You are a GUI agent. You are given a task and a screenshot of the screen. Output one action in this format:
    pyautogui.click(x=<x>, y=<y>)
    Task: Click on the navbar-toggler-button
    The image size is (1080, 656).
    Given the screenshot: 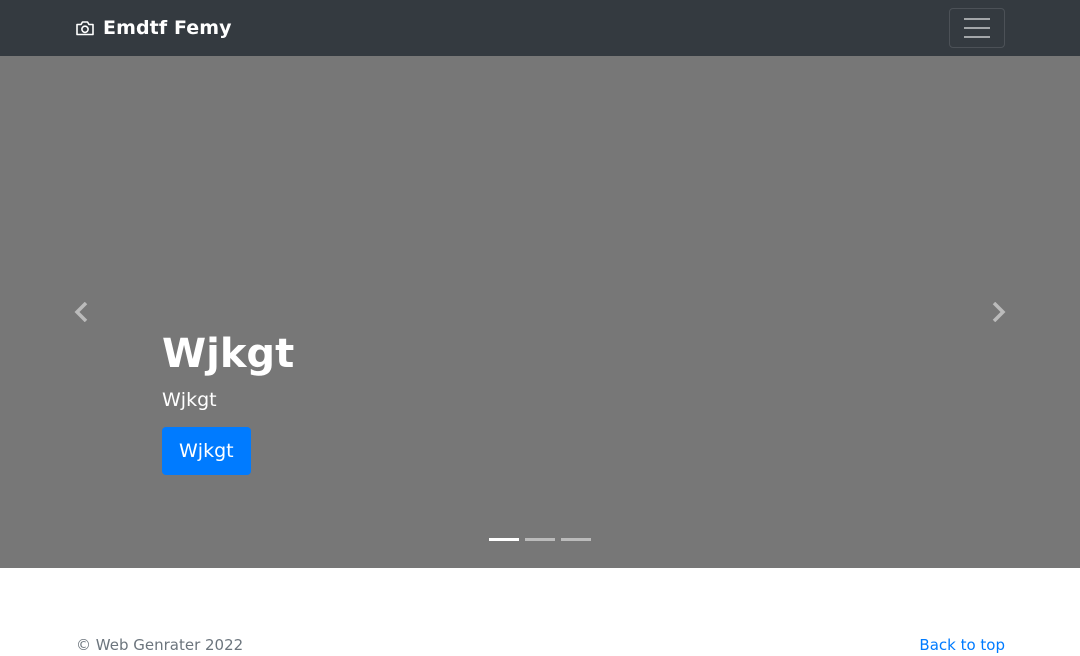 What is the action you would take?
    pyautogui.click(x=977, y=28)
    